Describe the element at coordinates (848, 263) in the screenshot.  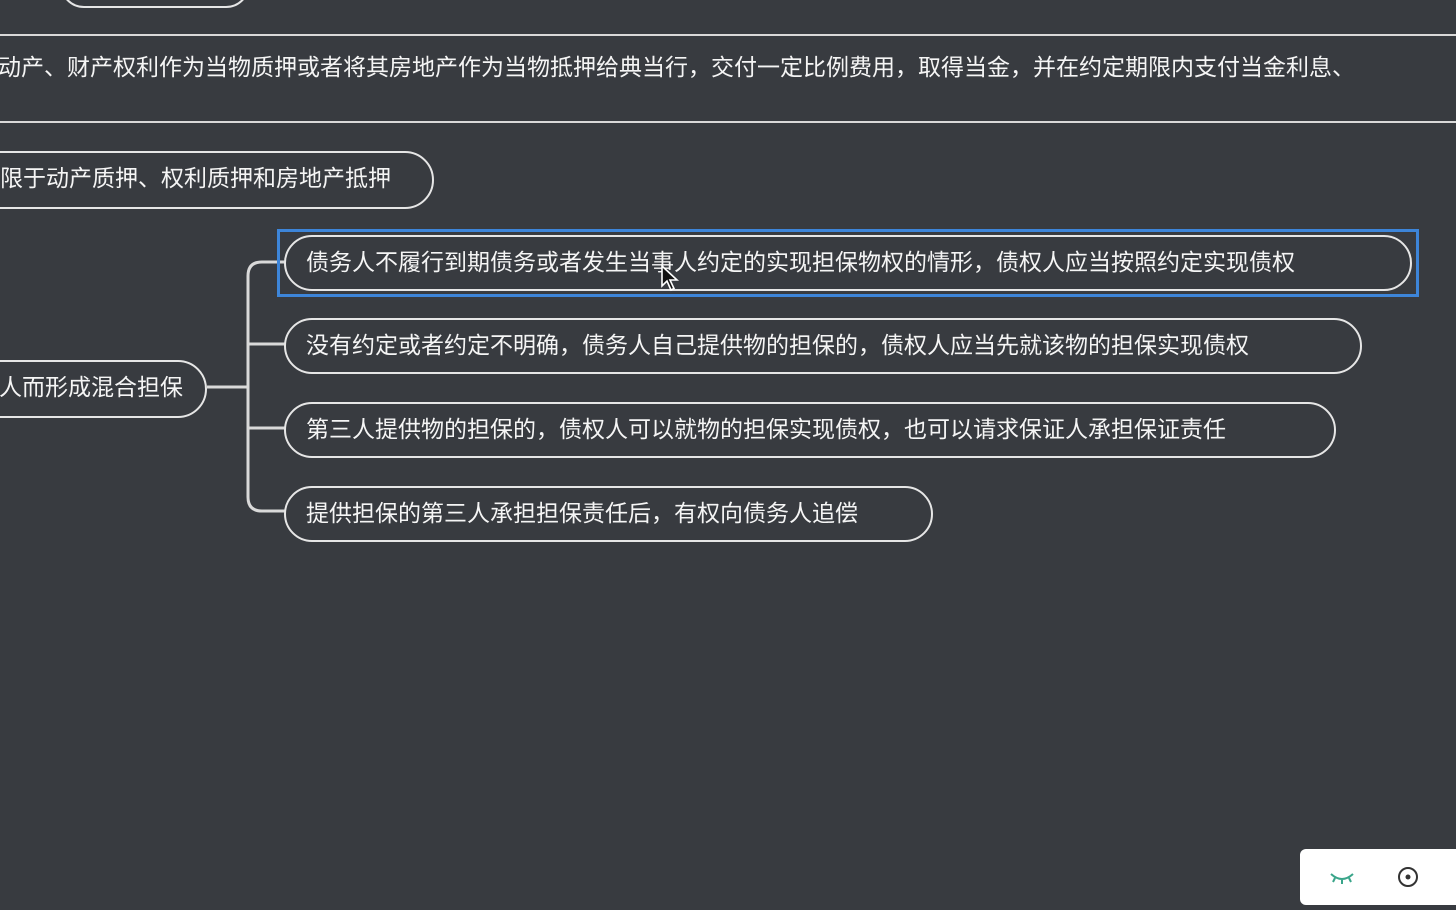
I see `selection-box` at that location.